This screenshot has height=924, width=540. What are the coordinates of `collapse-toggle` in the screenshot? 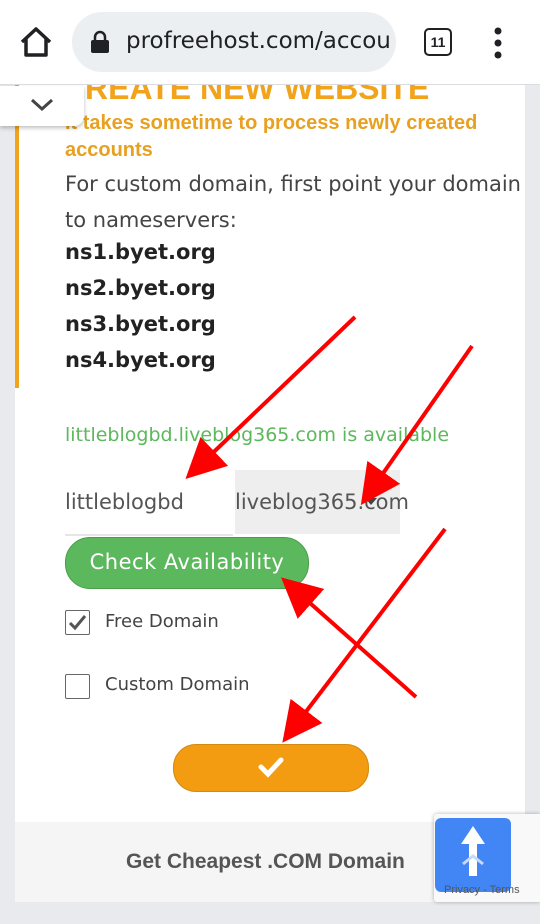 It's located at (42, 106).